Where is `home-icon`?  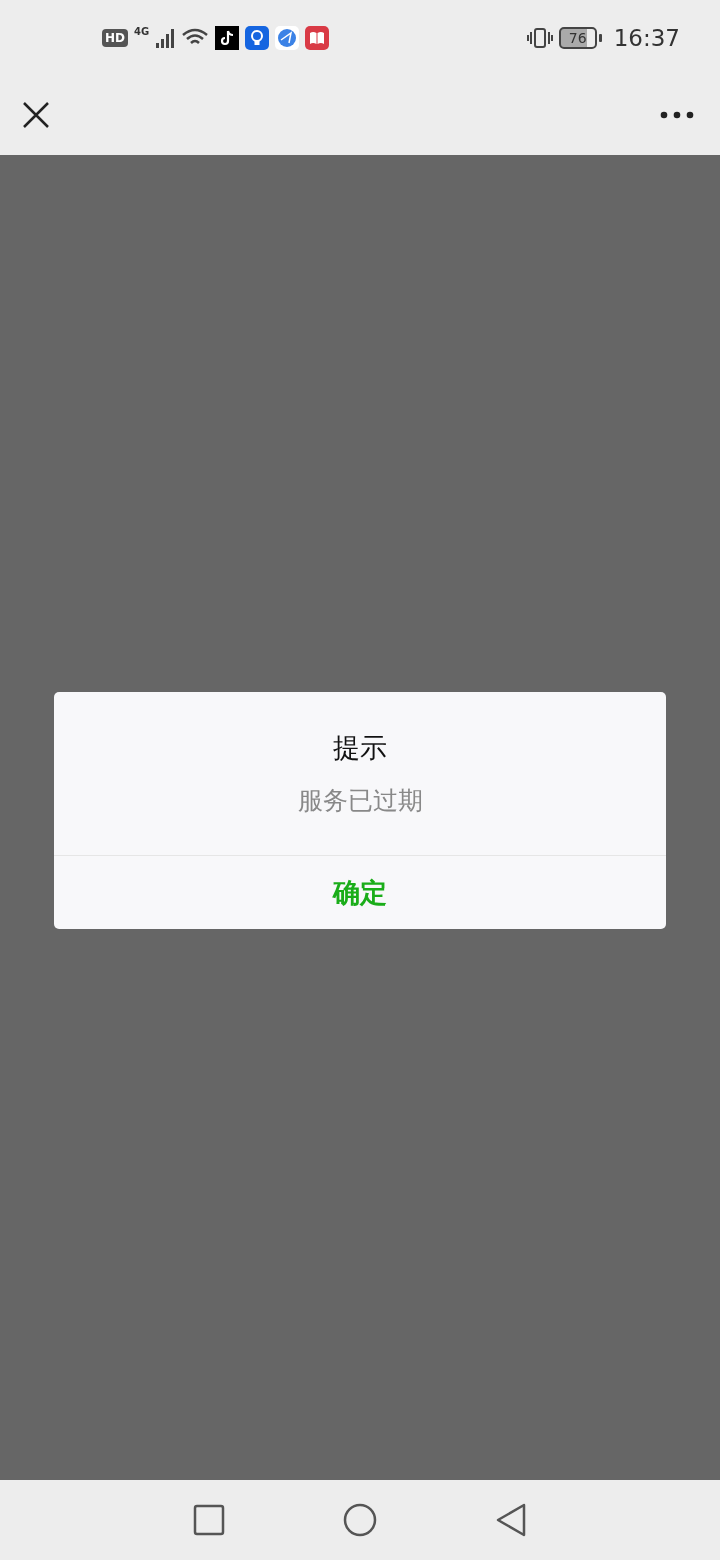
home-icon is located at coordinates (360, 1520).